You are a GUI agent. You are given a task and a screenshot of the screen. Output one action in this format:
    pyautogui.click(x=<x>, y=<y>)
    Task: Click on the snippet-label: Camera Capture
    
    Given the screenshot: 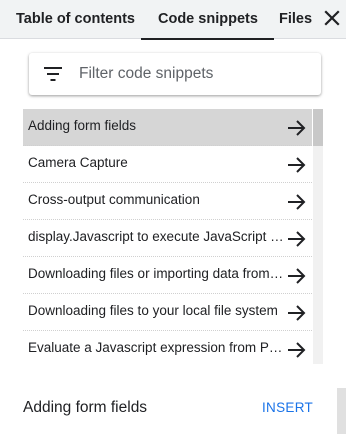 What is the action you would take?
    pyautogui.click(x=78, y=162)
    